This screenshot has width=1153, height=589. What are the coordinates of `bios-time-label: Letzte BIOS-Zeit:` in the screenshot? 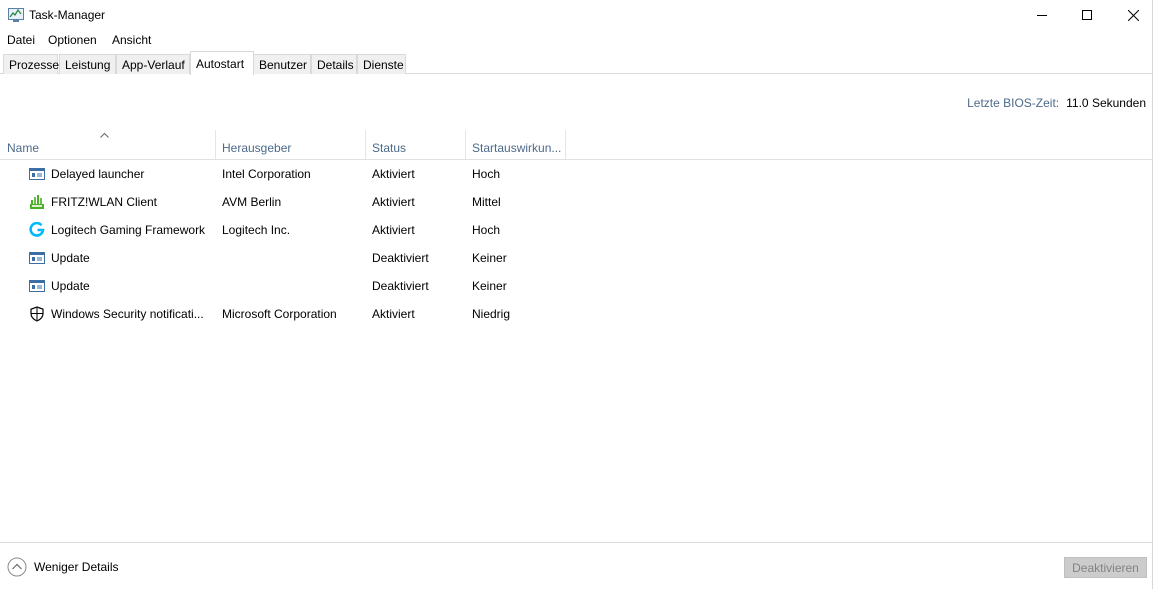 It's located at (1013, 103).